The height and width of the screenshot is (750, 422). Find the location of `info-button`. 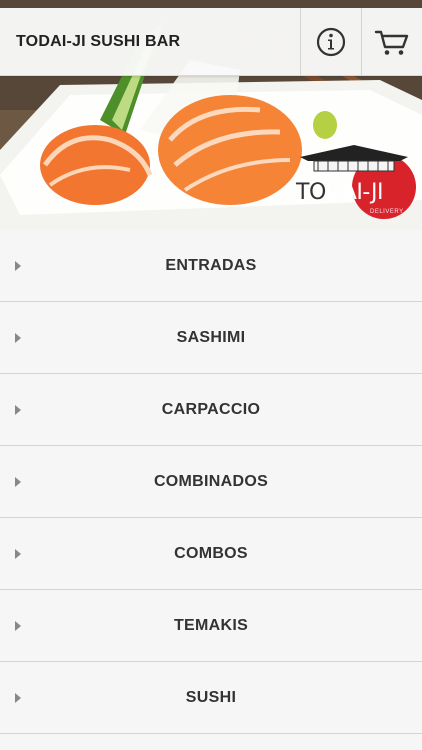

info-button is located at coordinates (330, 41).